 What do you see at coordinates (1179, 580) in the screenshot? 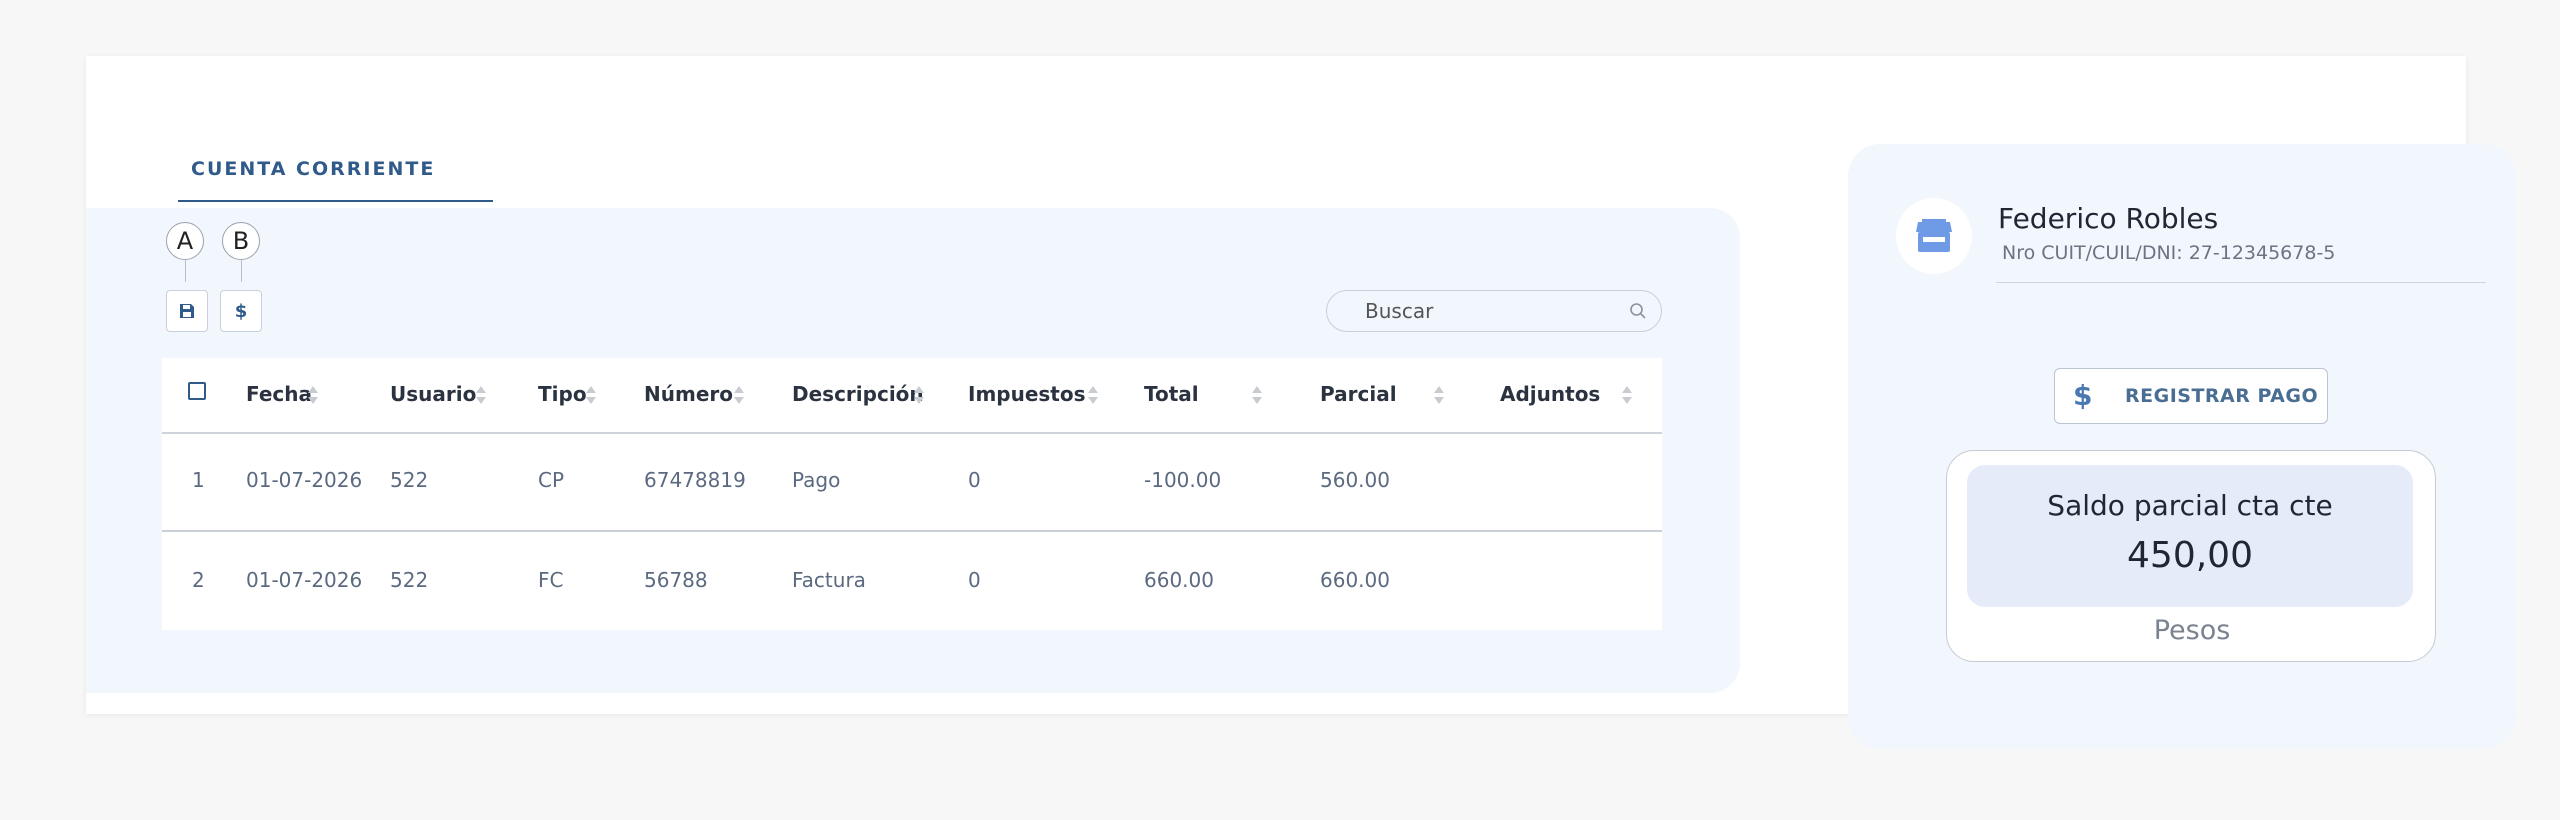
I see `cell-total: 660.00` at bounding box center [1179, 580].